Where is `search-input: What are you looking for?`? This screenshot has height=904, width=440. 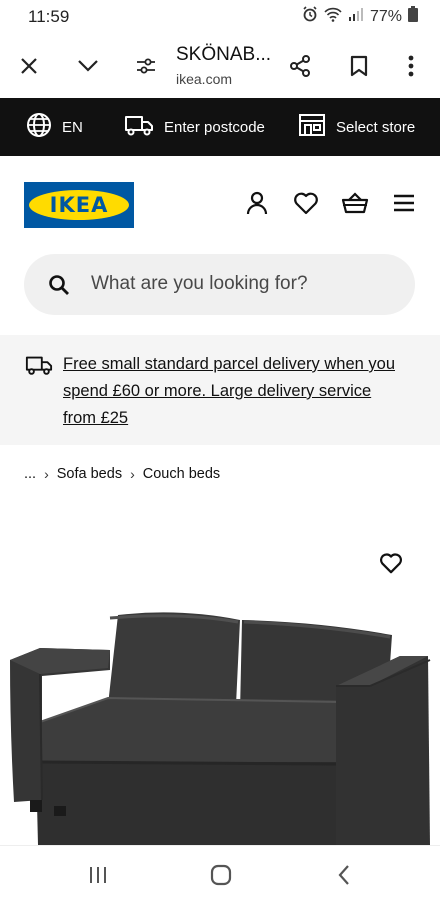
search-input: What are you looking for? is located at coordinates (219, 284).